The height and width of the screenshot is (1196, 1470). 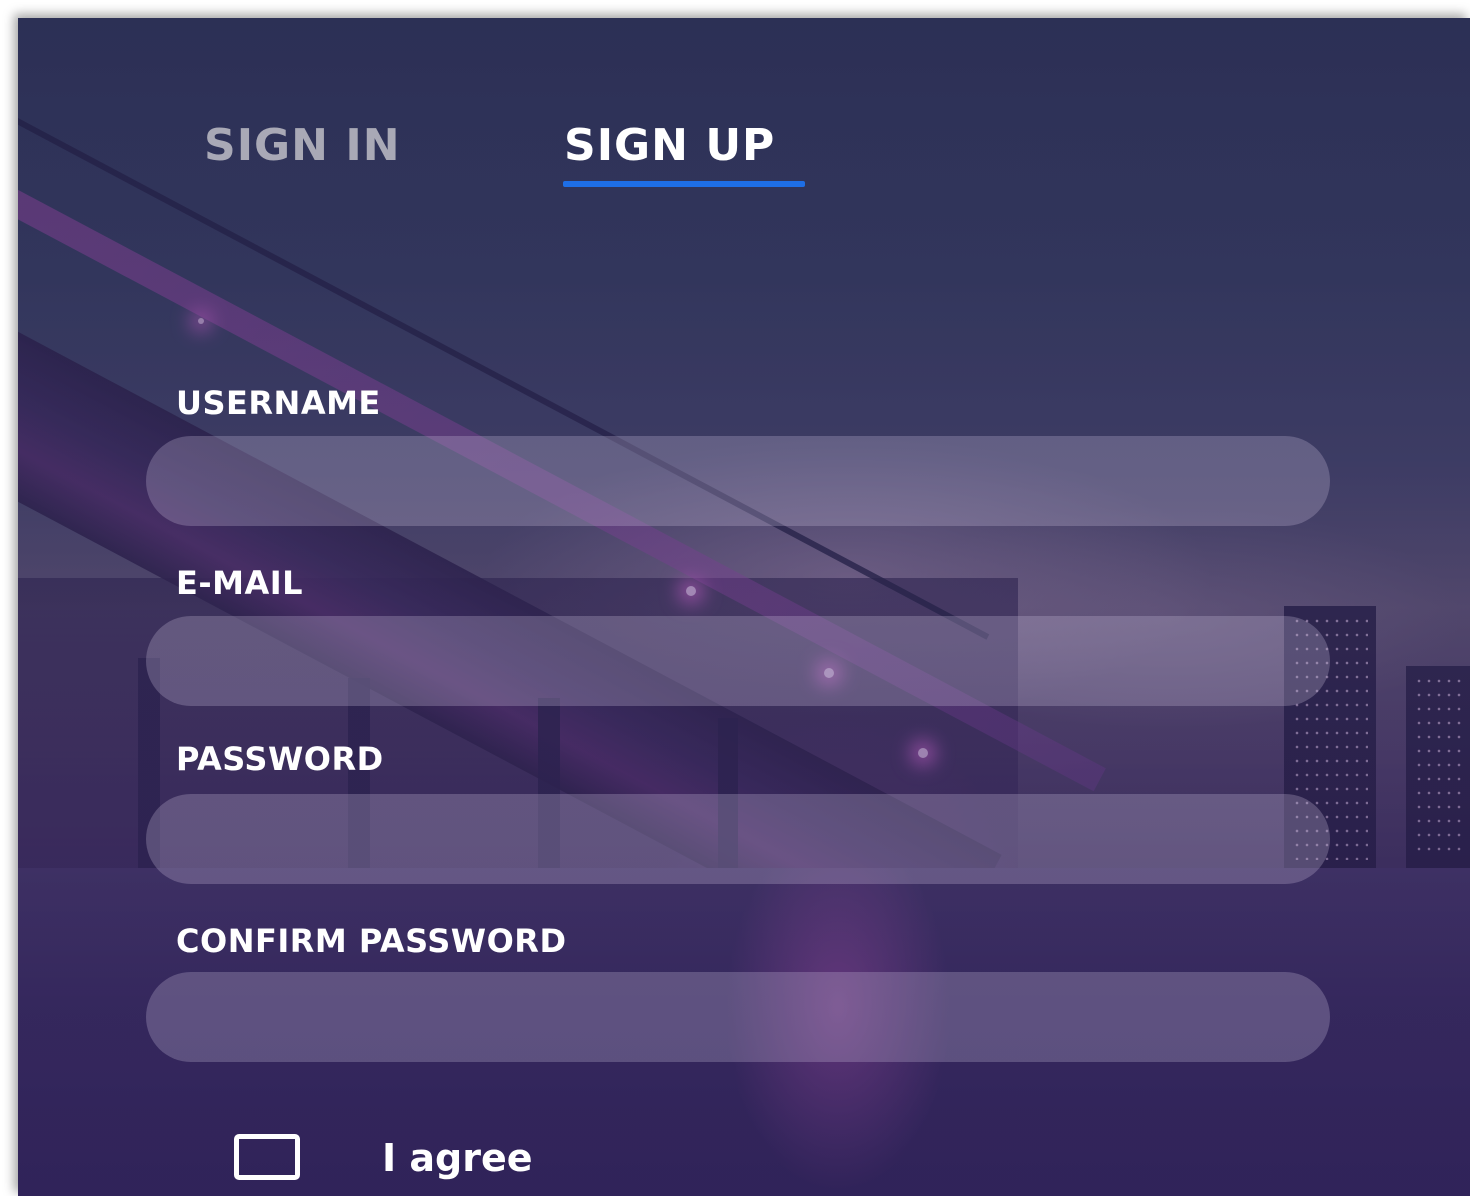 I want to click on username-label: USERNAME, so click(x=278, y=403).